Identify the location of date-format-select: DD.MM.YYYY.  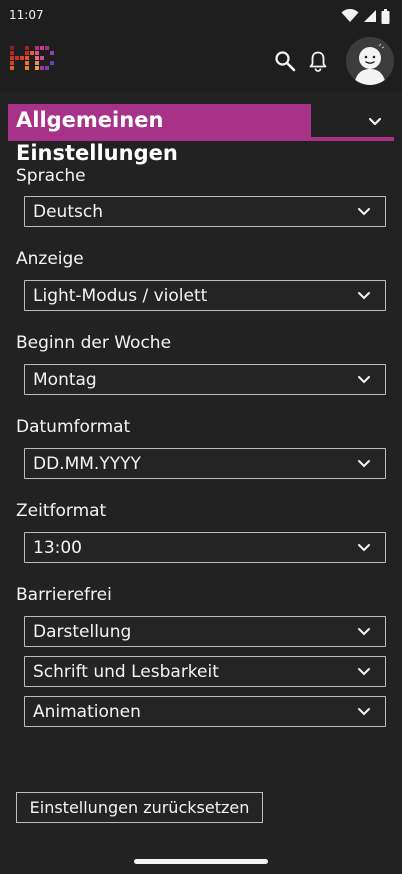
(205, 463).